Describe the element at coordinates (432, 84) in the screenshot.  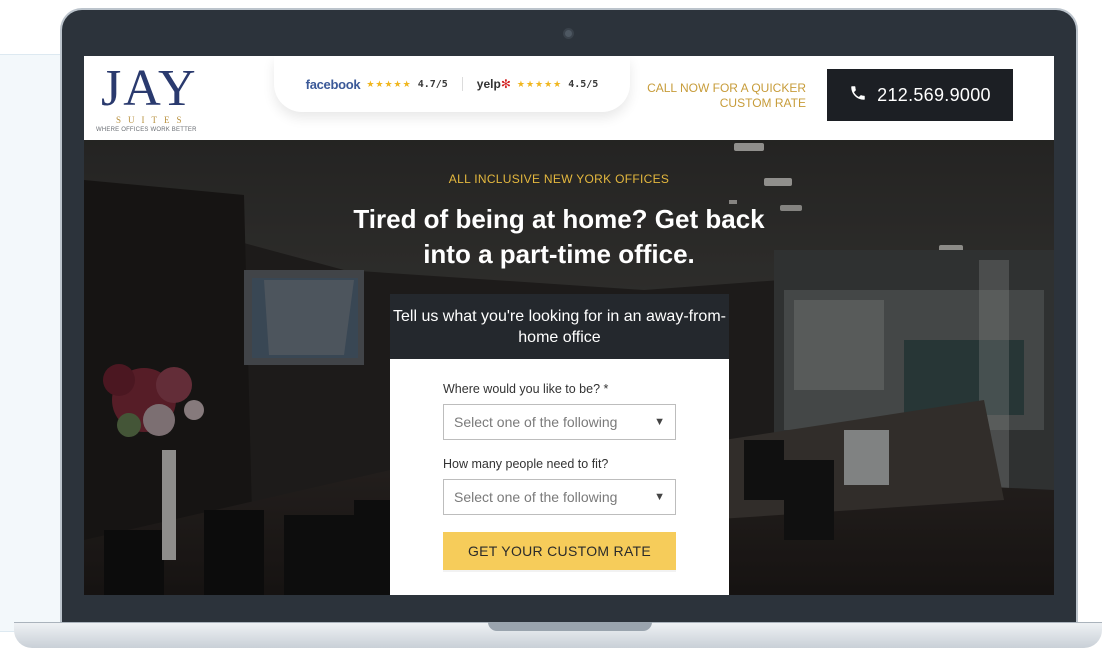
I see `facebook-score: 4.7/5` at that location.